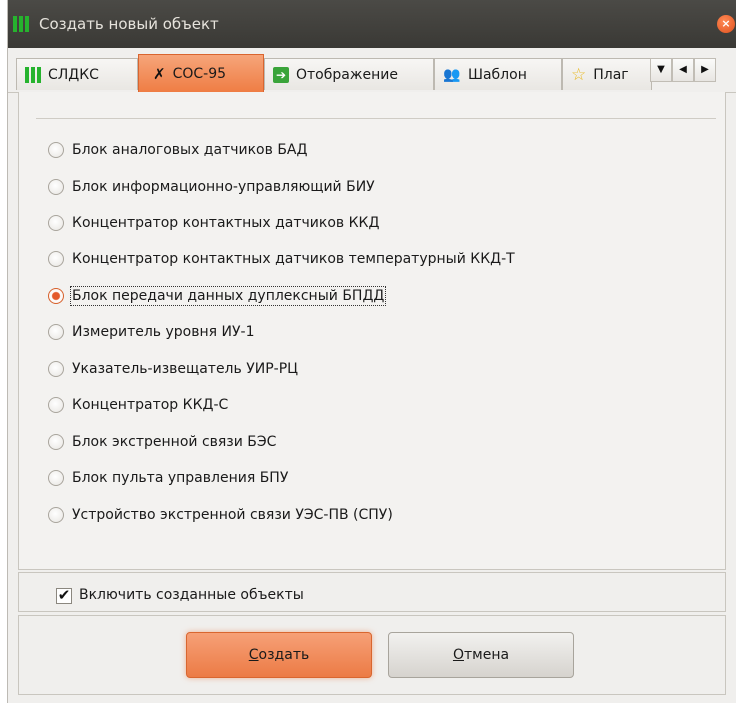 Image resolution: width=736 pixels, height=703 pixels. I want to click on enable-created-checkbox: ✔, so click(64, 596).